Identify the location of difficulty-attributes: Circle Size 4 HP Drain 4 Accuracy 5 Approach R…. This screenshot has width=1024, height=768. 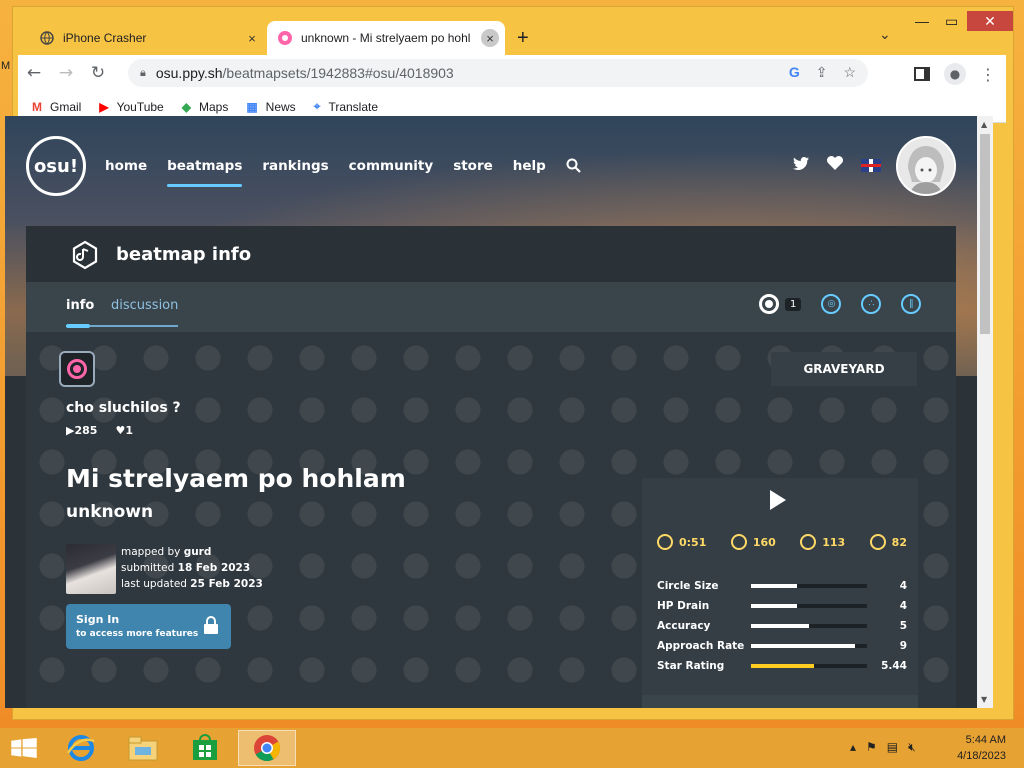
(782, 626).